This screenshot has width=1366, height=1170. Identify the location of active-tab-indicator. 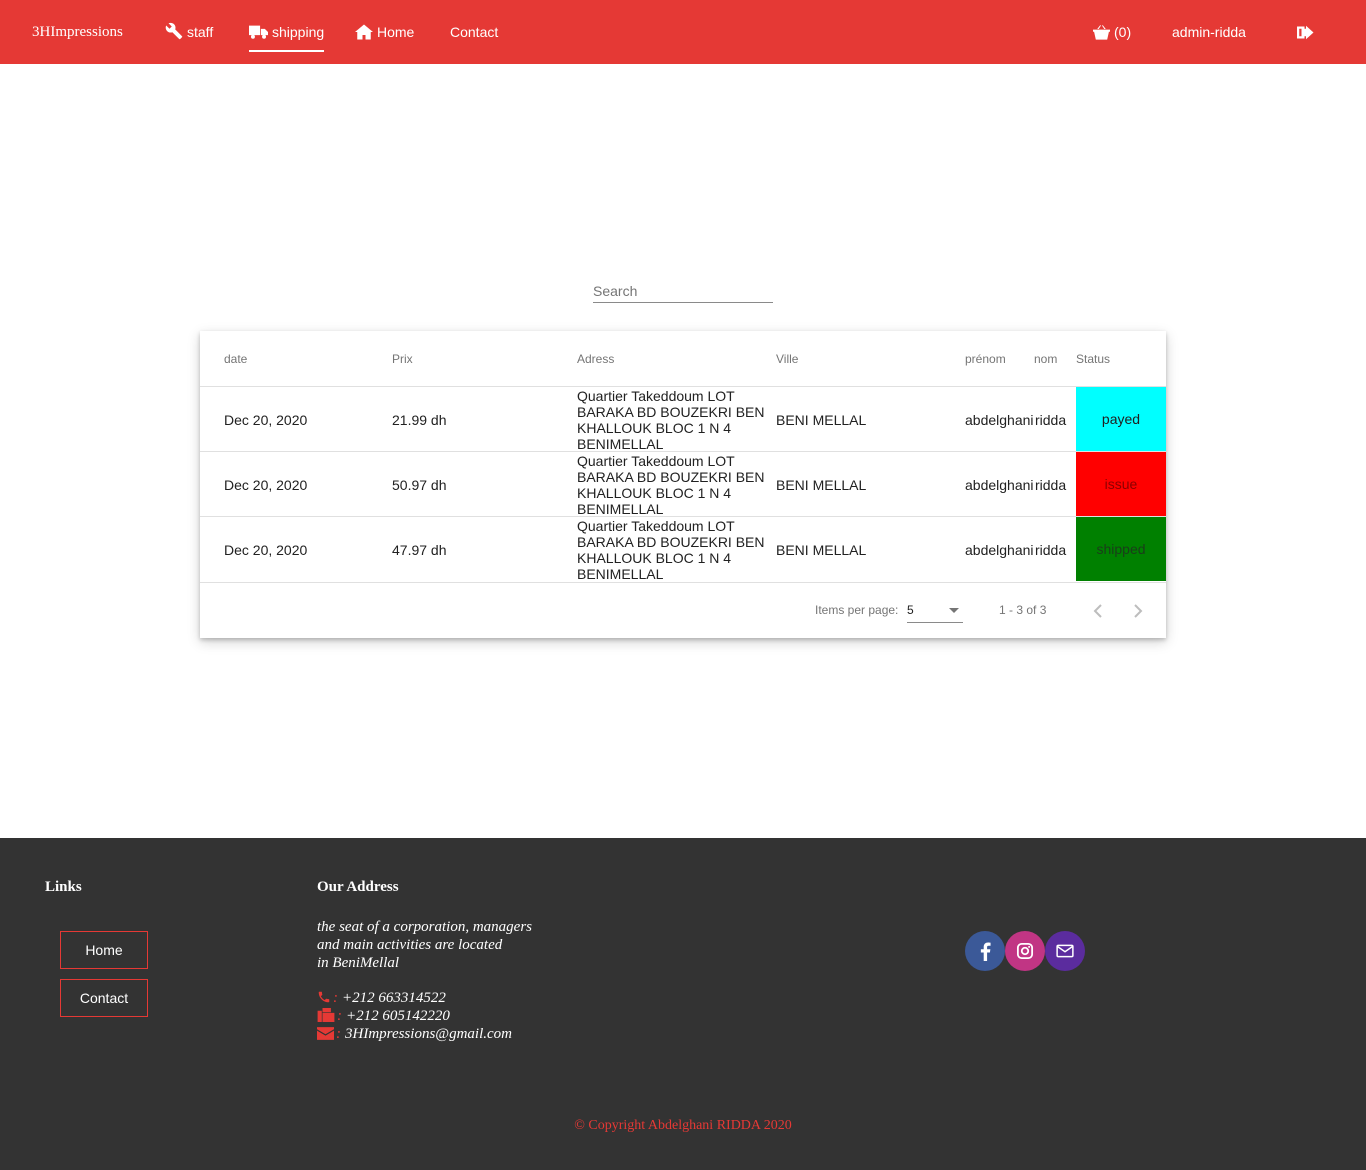
(287, 51).